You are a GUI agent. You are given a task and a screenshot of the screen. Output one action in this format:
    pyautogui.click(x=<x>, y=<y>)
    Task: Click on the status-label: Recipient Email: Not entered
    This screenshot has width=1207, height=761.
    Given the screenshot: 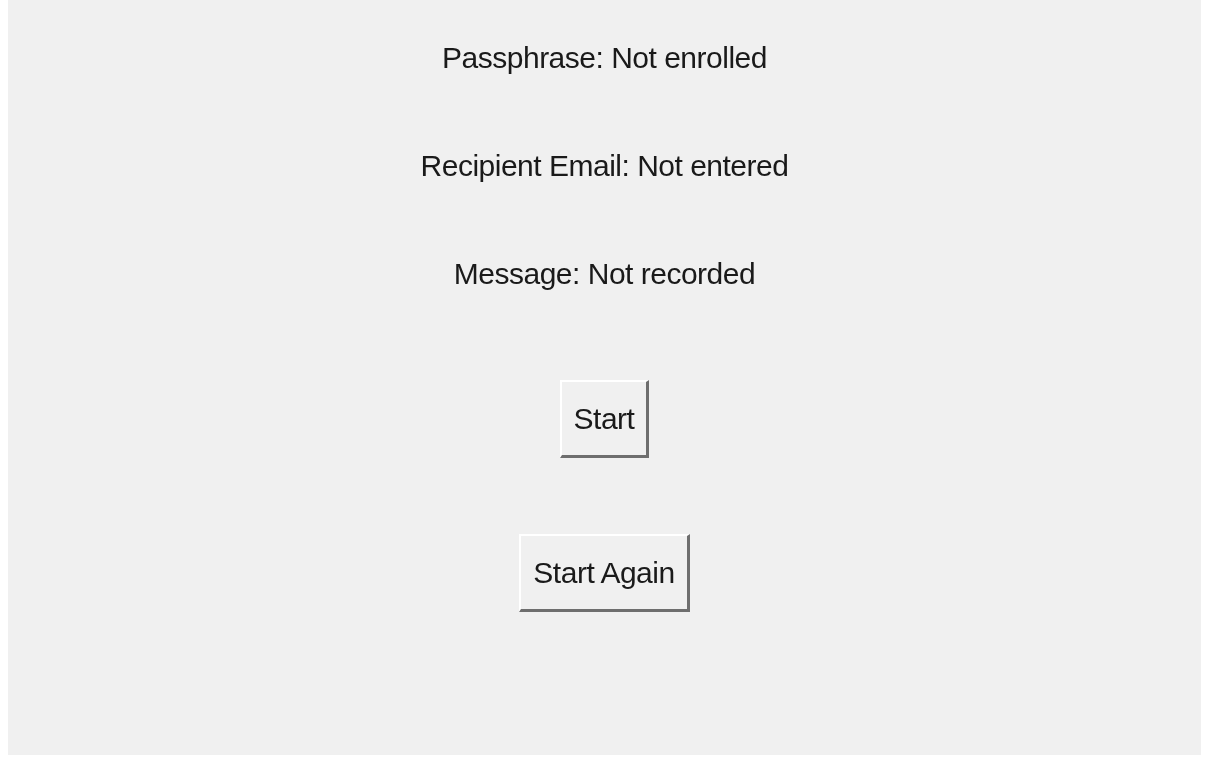 What is the action you would take?
    pyautogui.click(x=604, y=166)
    